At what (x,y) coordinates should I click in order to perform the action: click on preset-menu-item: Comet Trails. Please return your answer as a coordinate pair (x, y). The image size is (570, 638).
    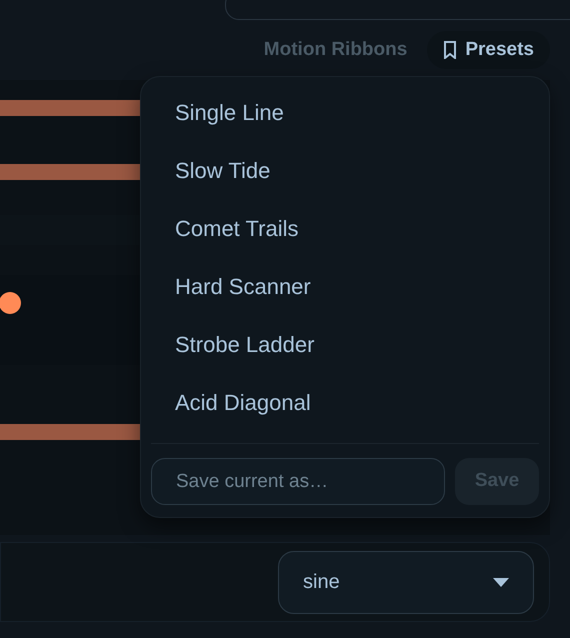
    Looking at the image, I should click on (345, 229).